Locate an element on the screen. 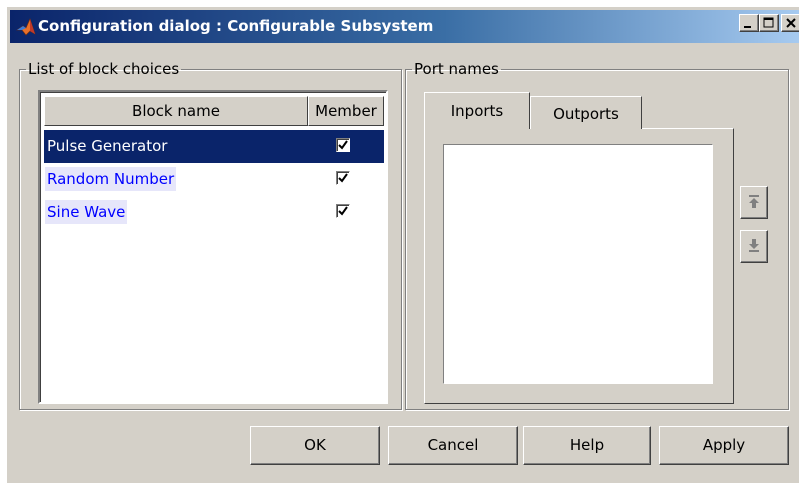 The height and width of the screenshot is (483, 799). column-header-block-name: Block name is located at coordinates (176, 111).